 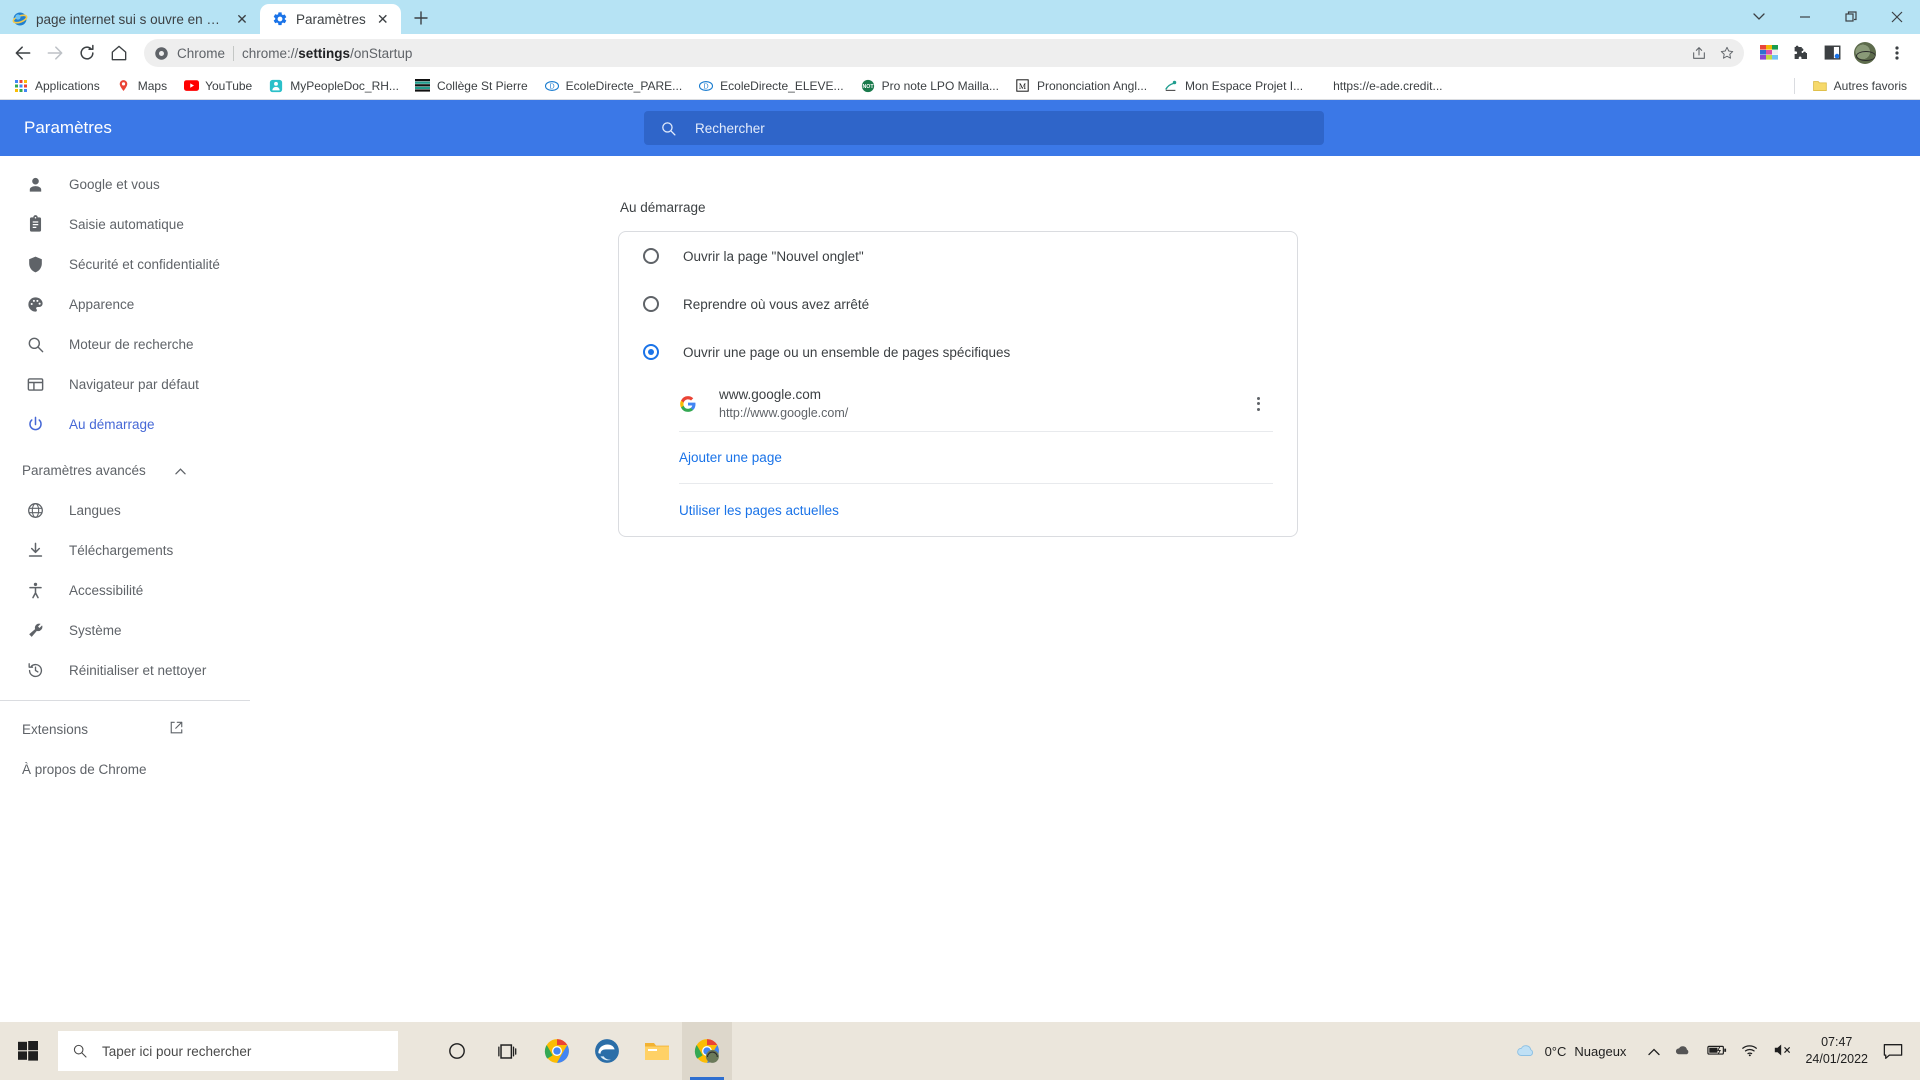 I want to click on sidebar-item-saisie-automatique: Saisie automatique, so click(x=128, y=224).